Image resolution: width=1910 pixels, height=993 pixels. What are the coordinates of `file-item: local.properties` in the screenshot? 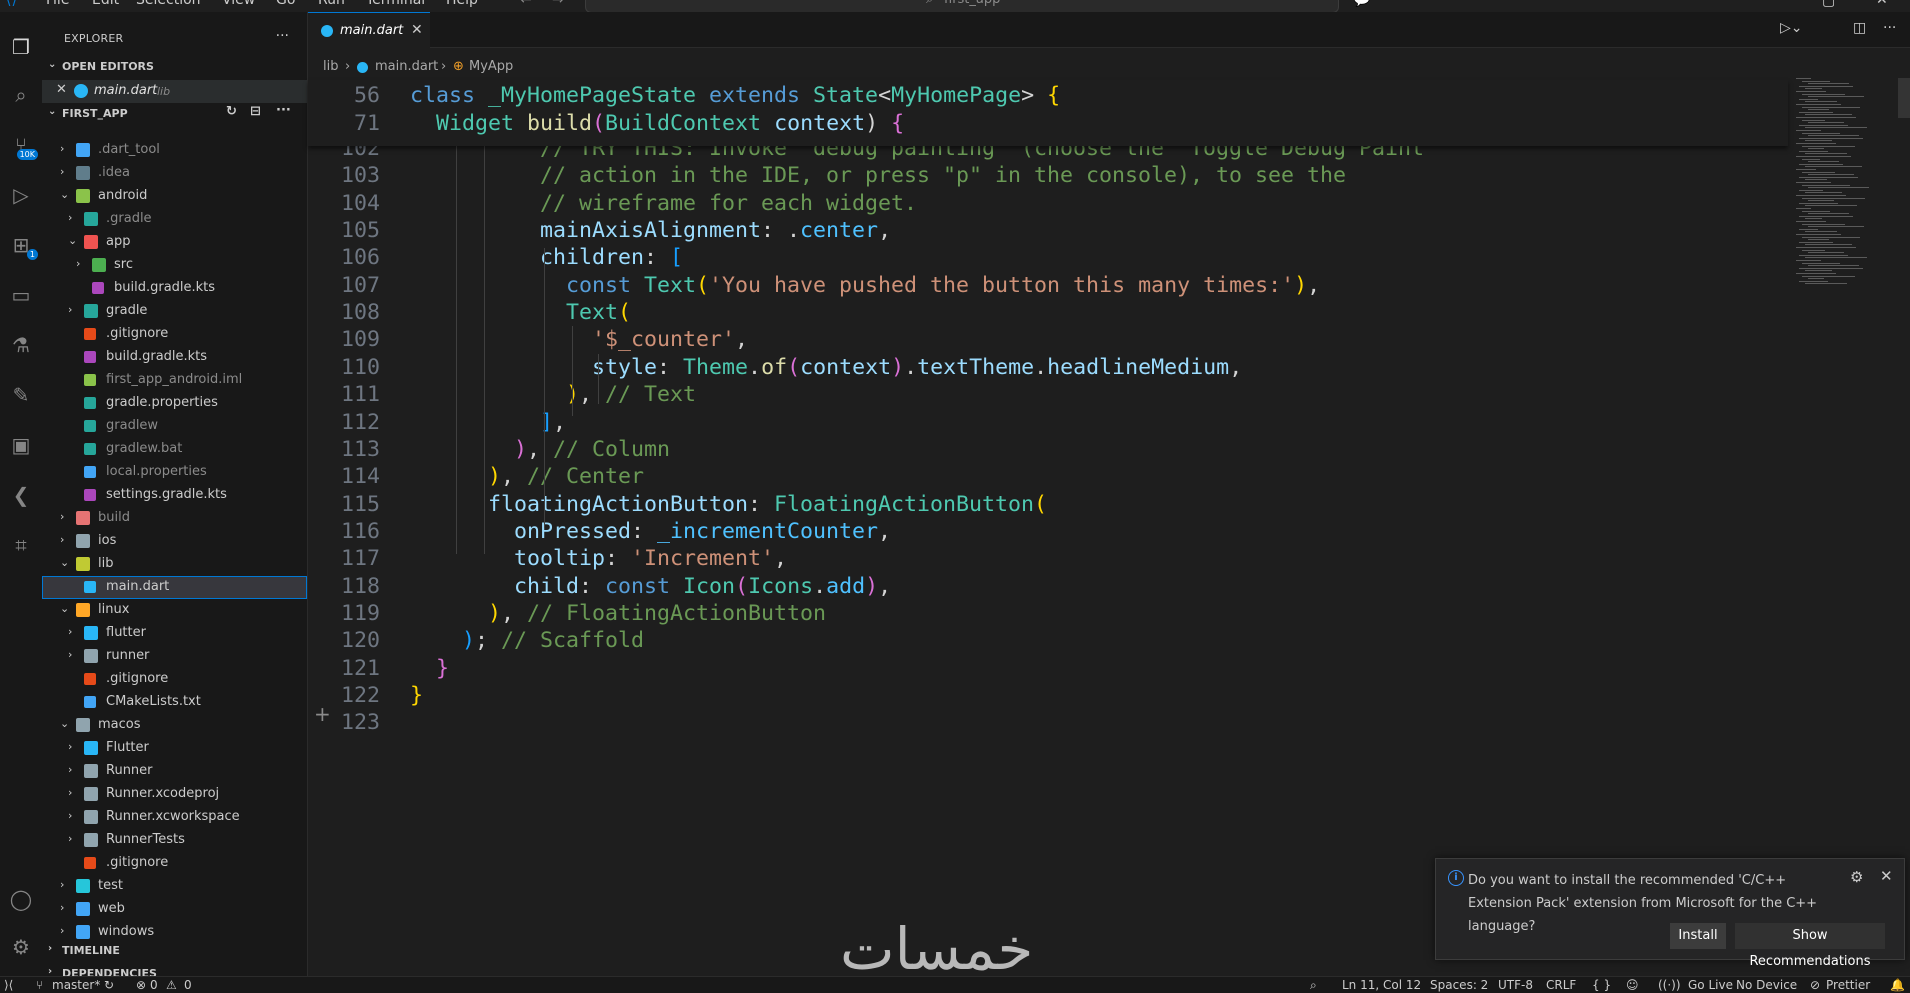 It's located at (174, 472).